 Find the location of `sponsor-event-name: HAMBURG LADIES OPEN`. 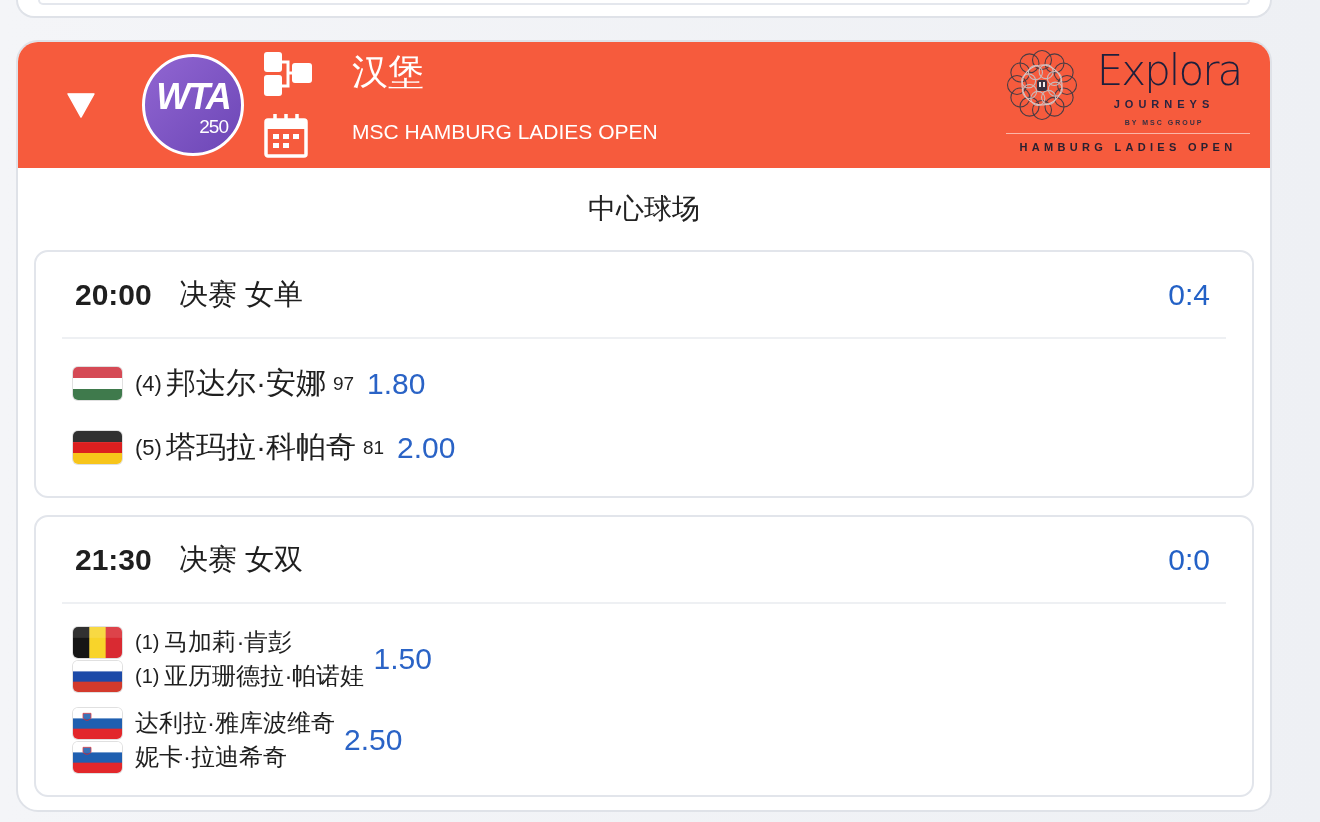

sponsor-event-name: HAMBURG LADIES OPEN is located at coordinates (1128, 147).